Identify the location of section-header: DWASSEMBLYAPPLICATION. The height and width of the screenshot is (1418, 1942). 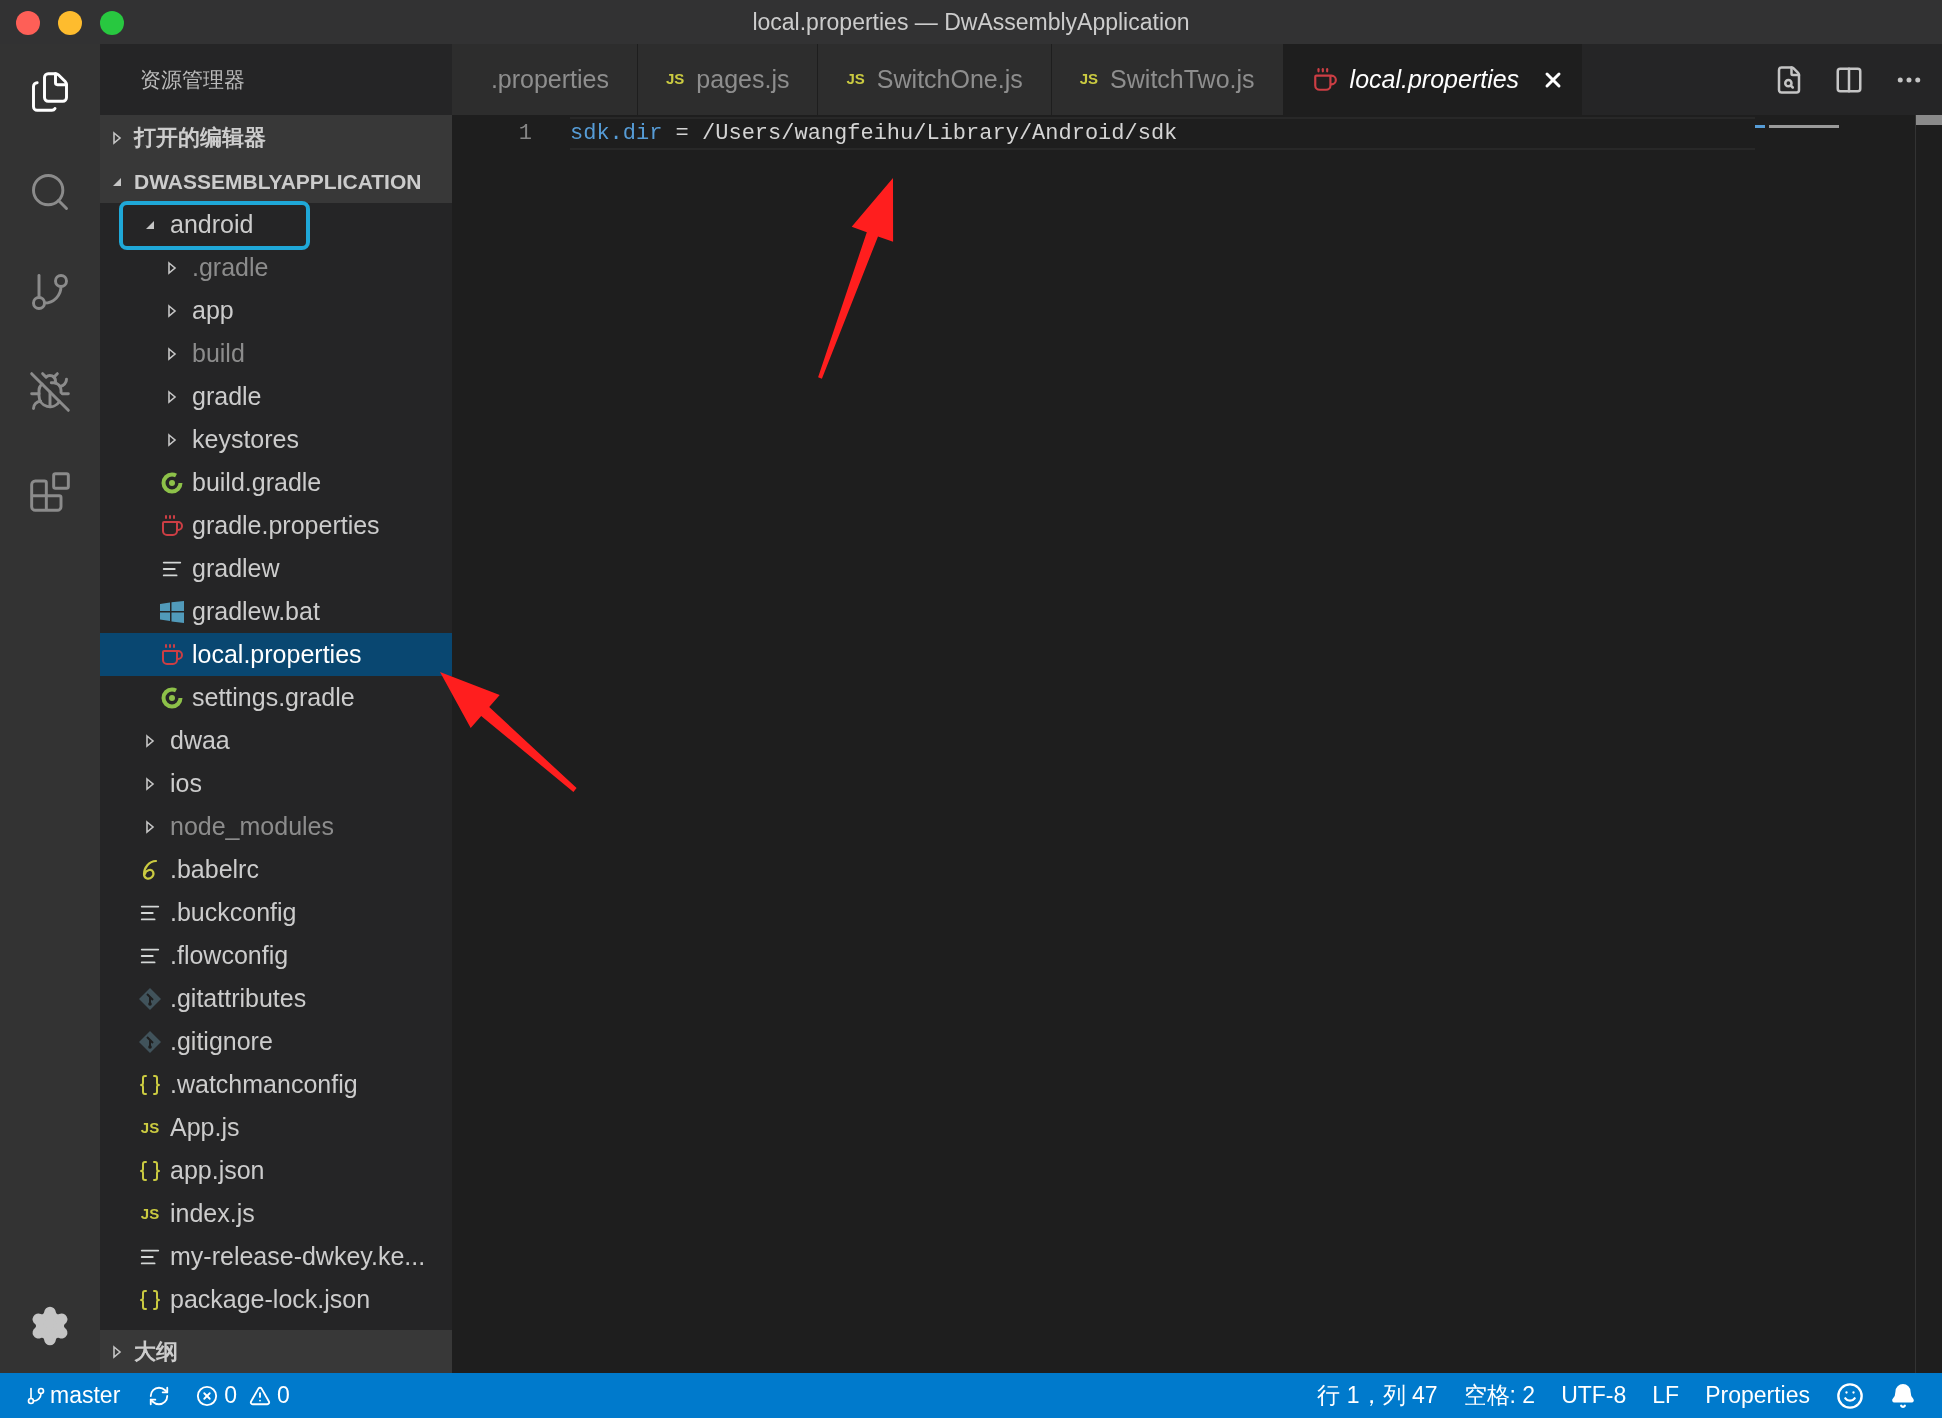
(276, 181).